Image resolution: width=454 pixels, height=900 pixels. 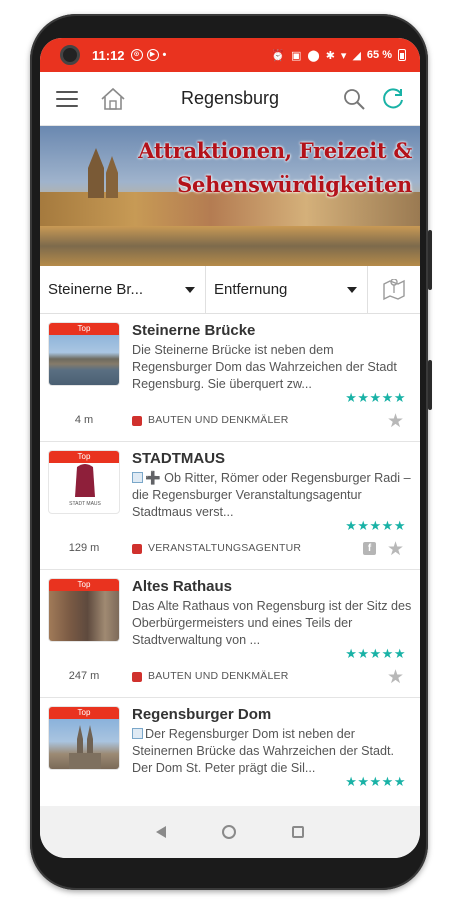 What do you see at coordinates (152, 55) in the screenshot?
I see `notification-icon: ▶` at bounding box center [152, 55].